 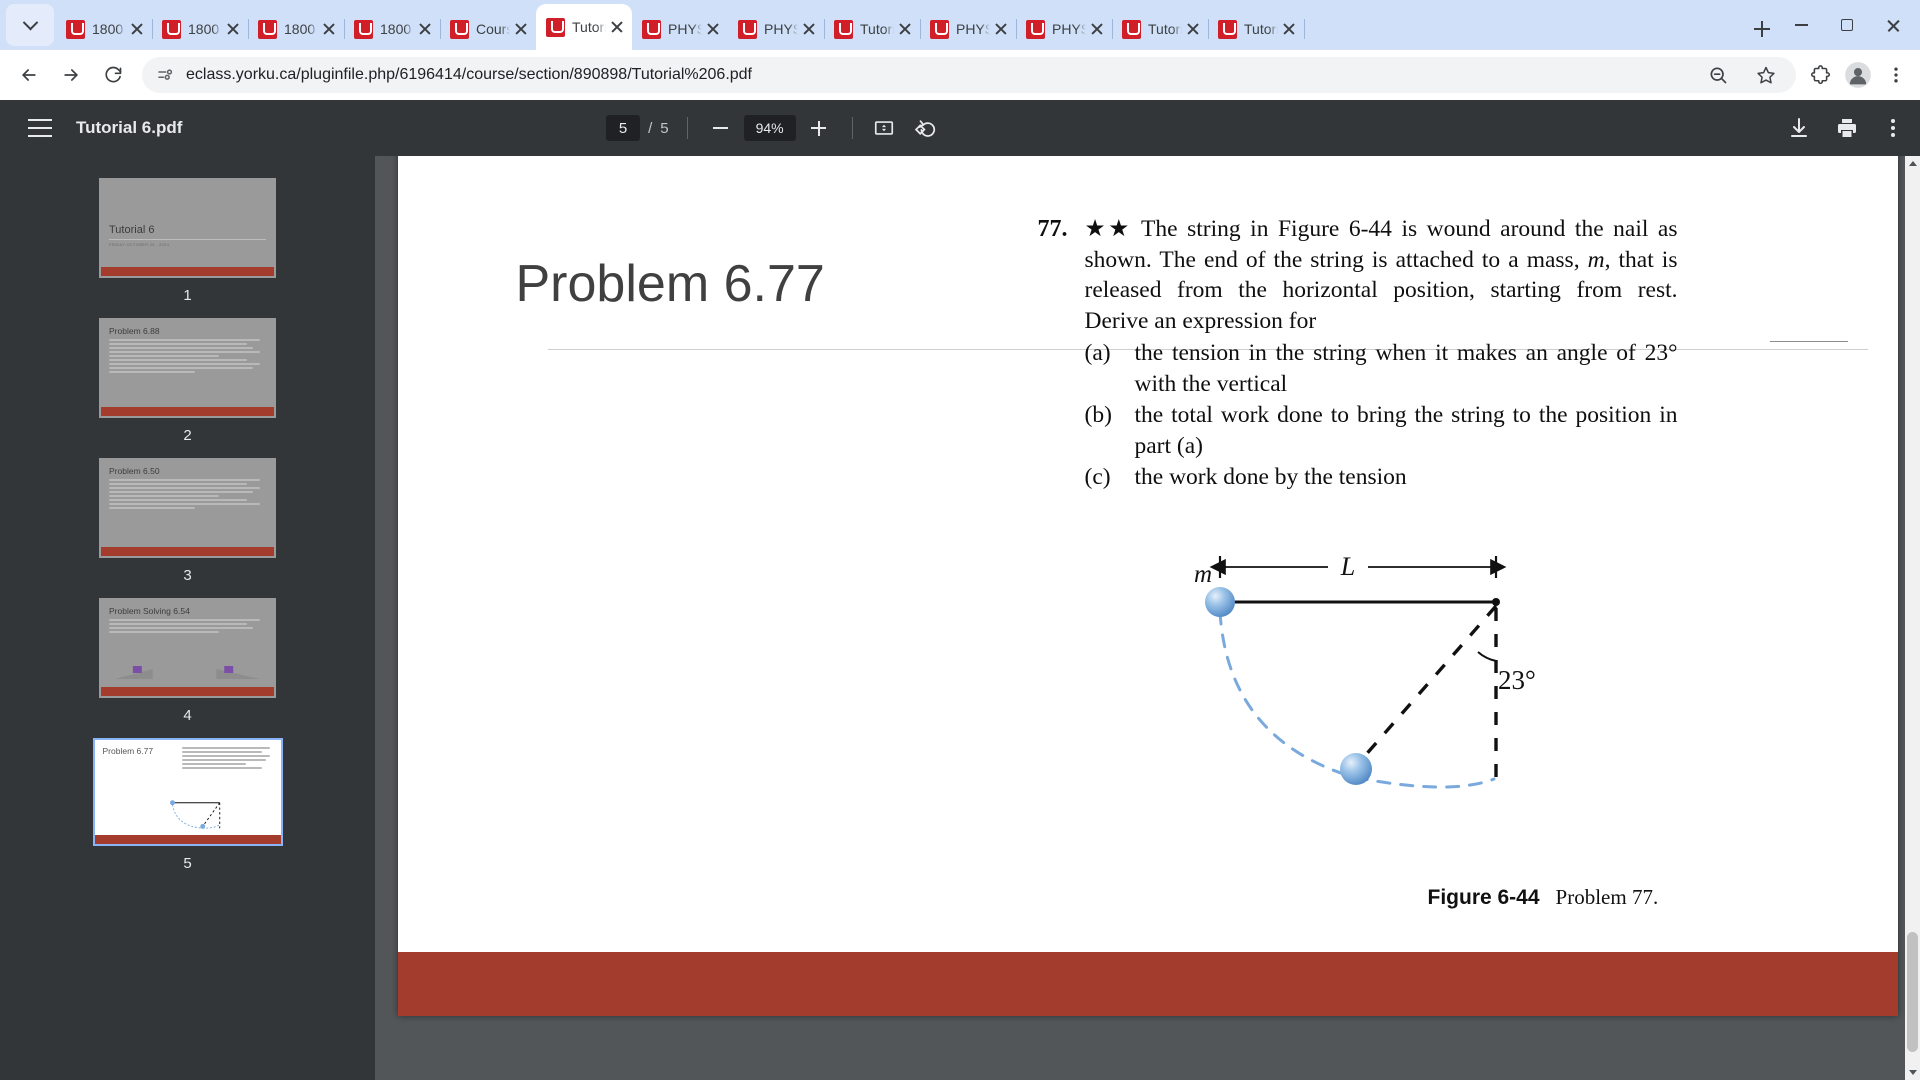 I want to click on download-button, so click(x=1799, y=128).